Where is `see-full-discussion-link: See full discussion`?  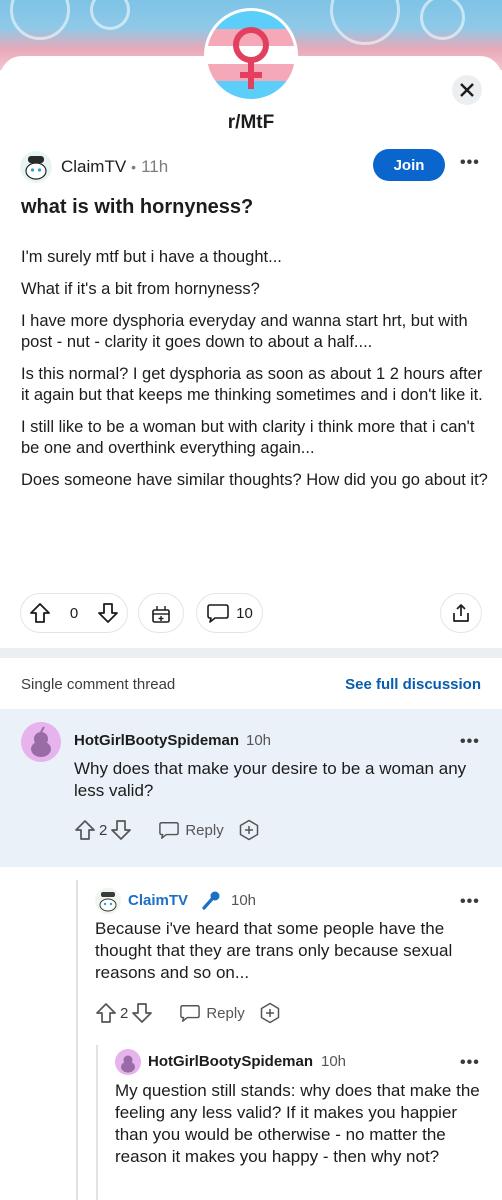 see-full-discussion-link: See full discussion is located at coordinates (413, 684).